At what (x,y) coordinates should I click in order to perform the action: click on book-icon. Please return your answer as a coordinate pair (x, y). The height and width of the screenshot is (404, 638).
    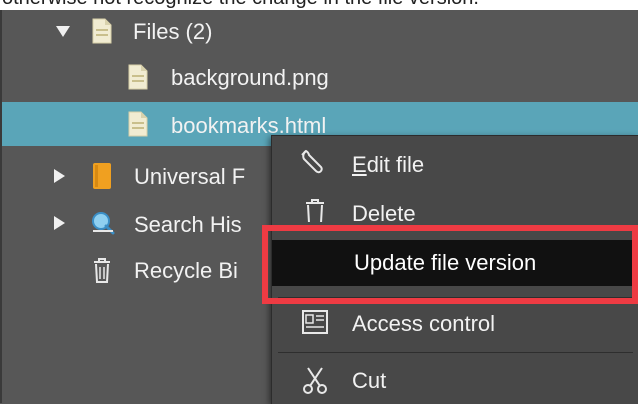
    Looking at the image, I should click on (102, 176).